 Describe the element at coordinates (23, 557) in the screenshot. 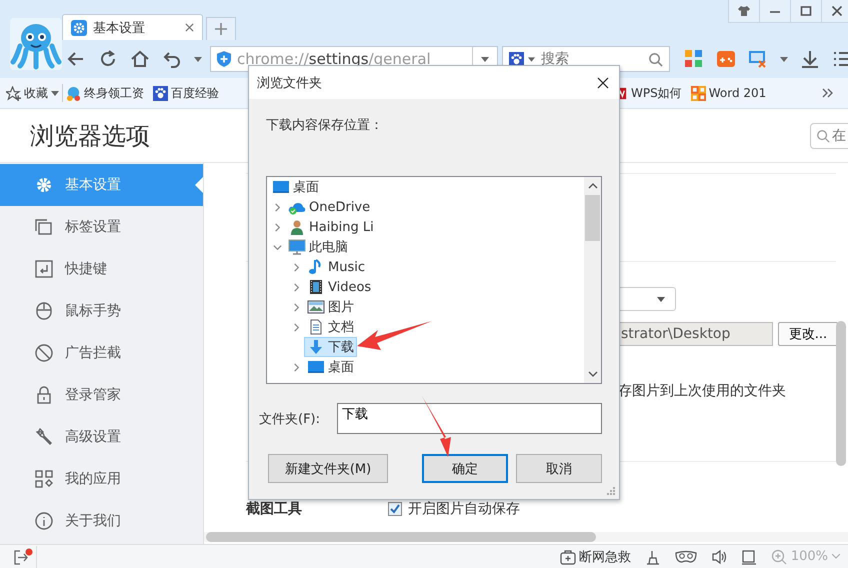

I see `exit-icon` at that location.